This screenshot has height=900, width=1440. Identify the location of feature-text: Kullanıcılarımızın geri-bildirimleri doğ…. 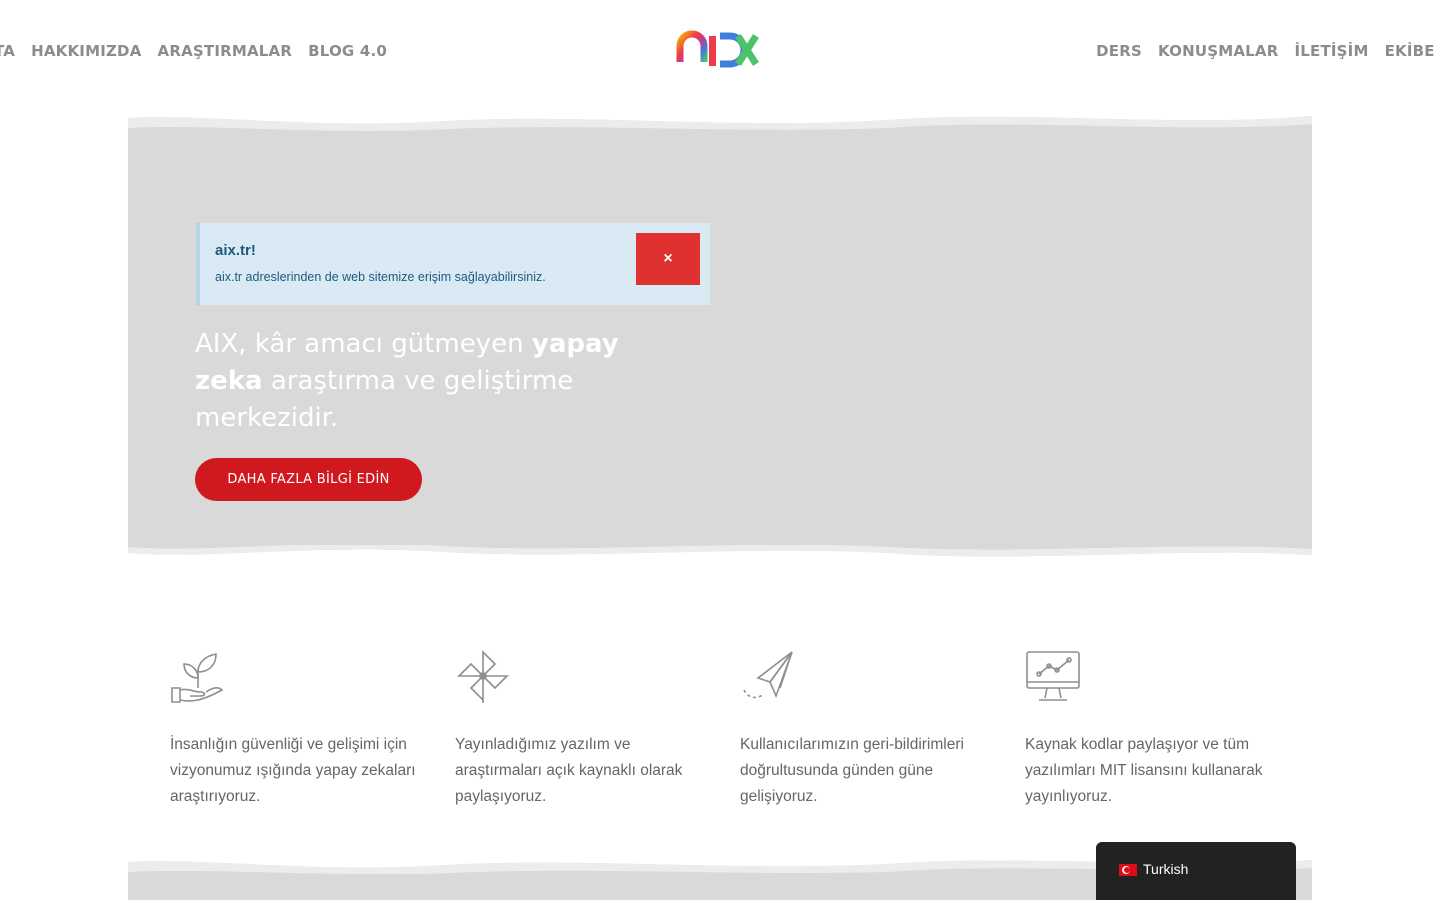
(852, 770).